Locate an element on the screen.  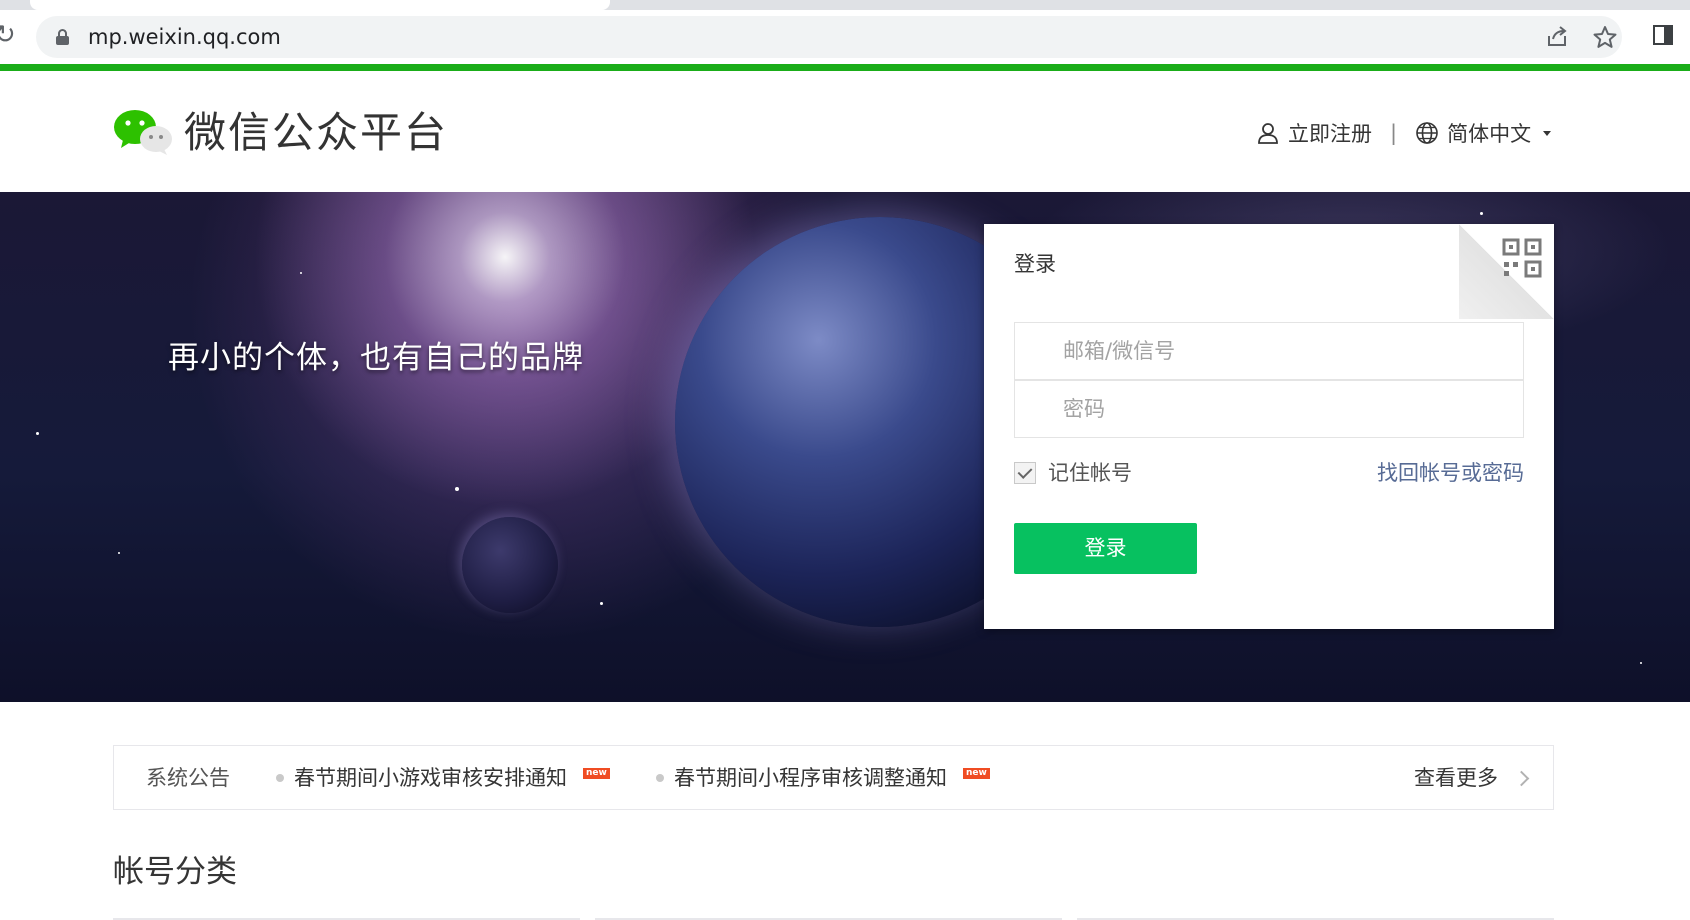
share-icon is located at coordinates (1557, 37).